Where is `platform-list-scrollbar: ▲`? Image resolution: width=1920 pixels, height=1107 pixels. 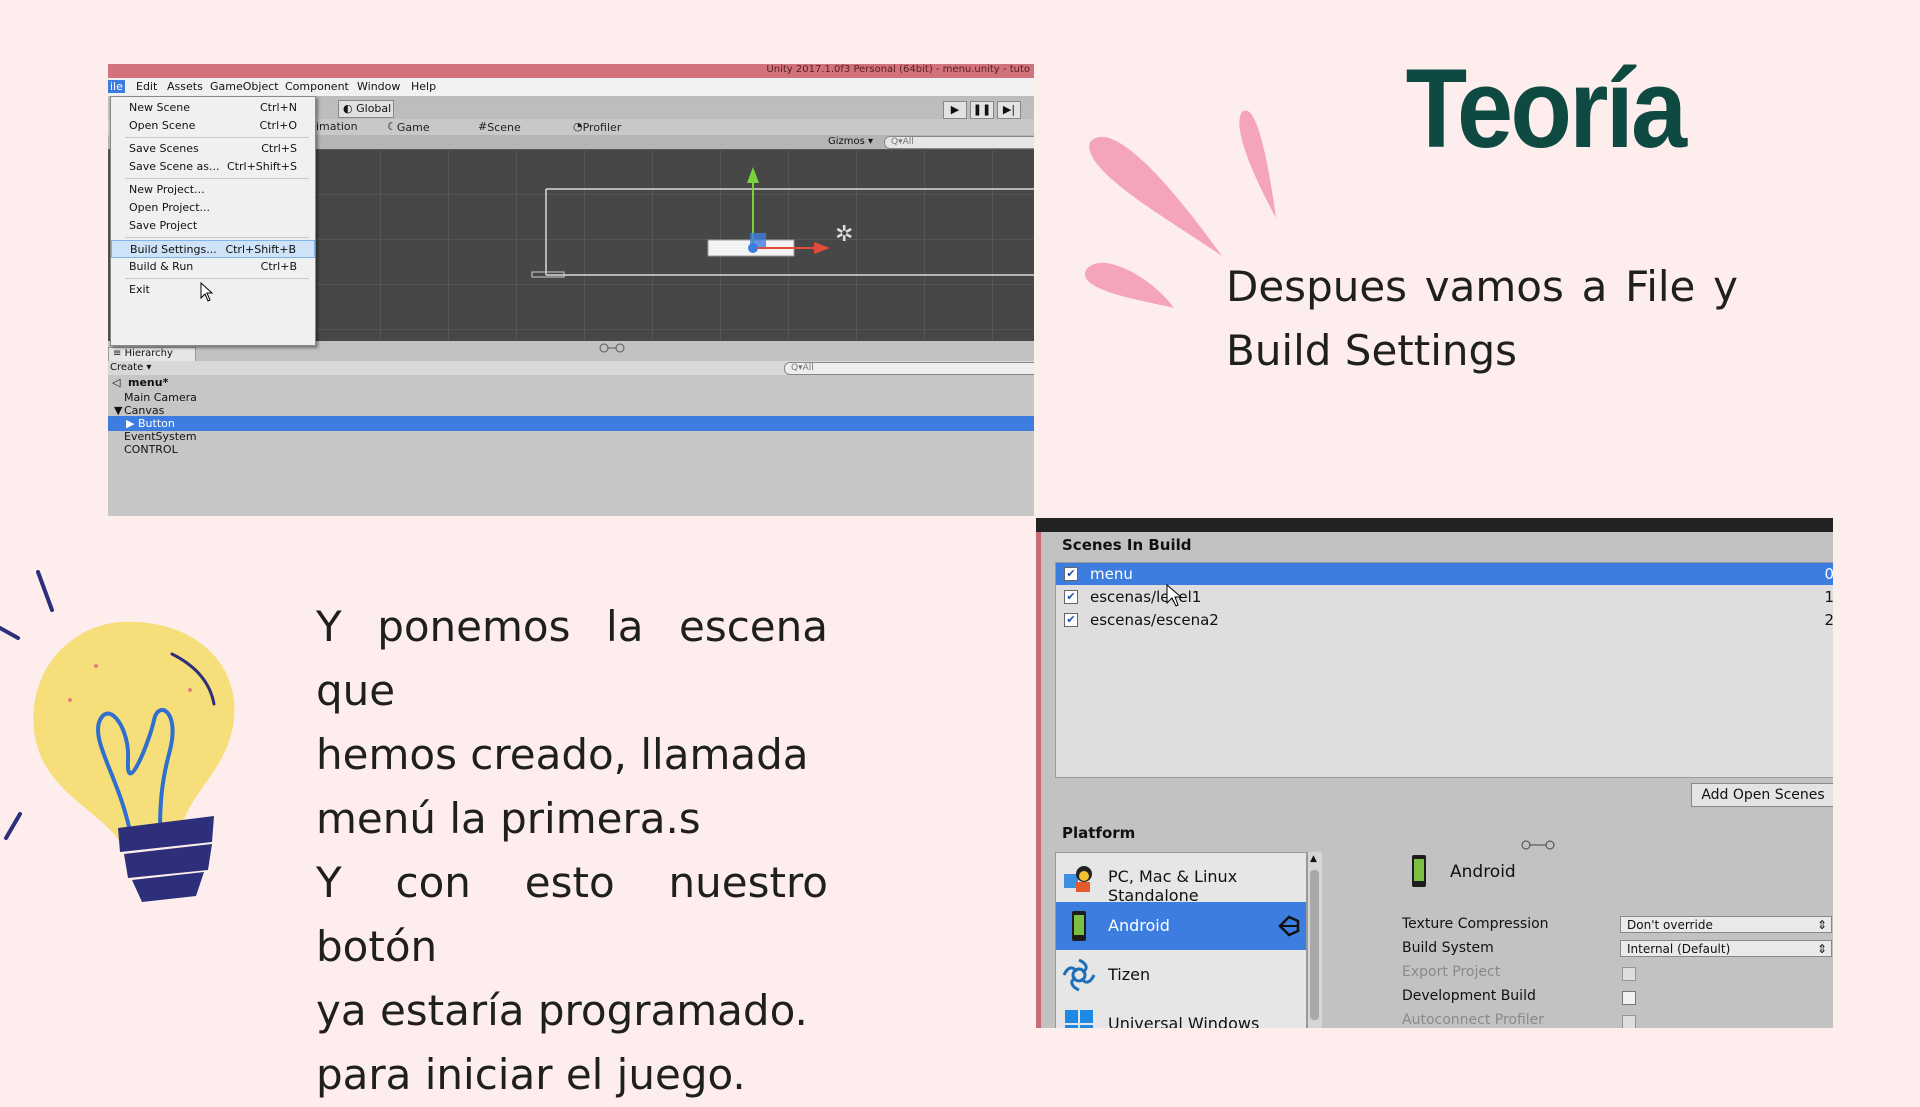 platform-list-scrollbar: ▲ is located at coordinates (1314, 940).